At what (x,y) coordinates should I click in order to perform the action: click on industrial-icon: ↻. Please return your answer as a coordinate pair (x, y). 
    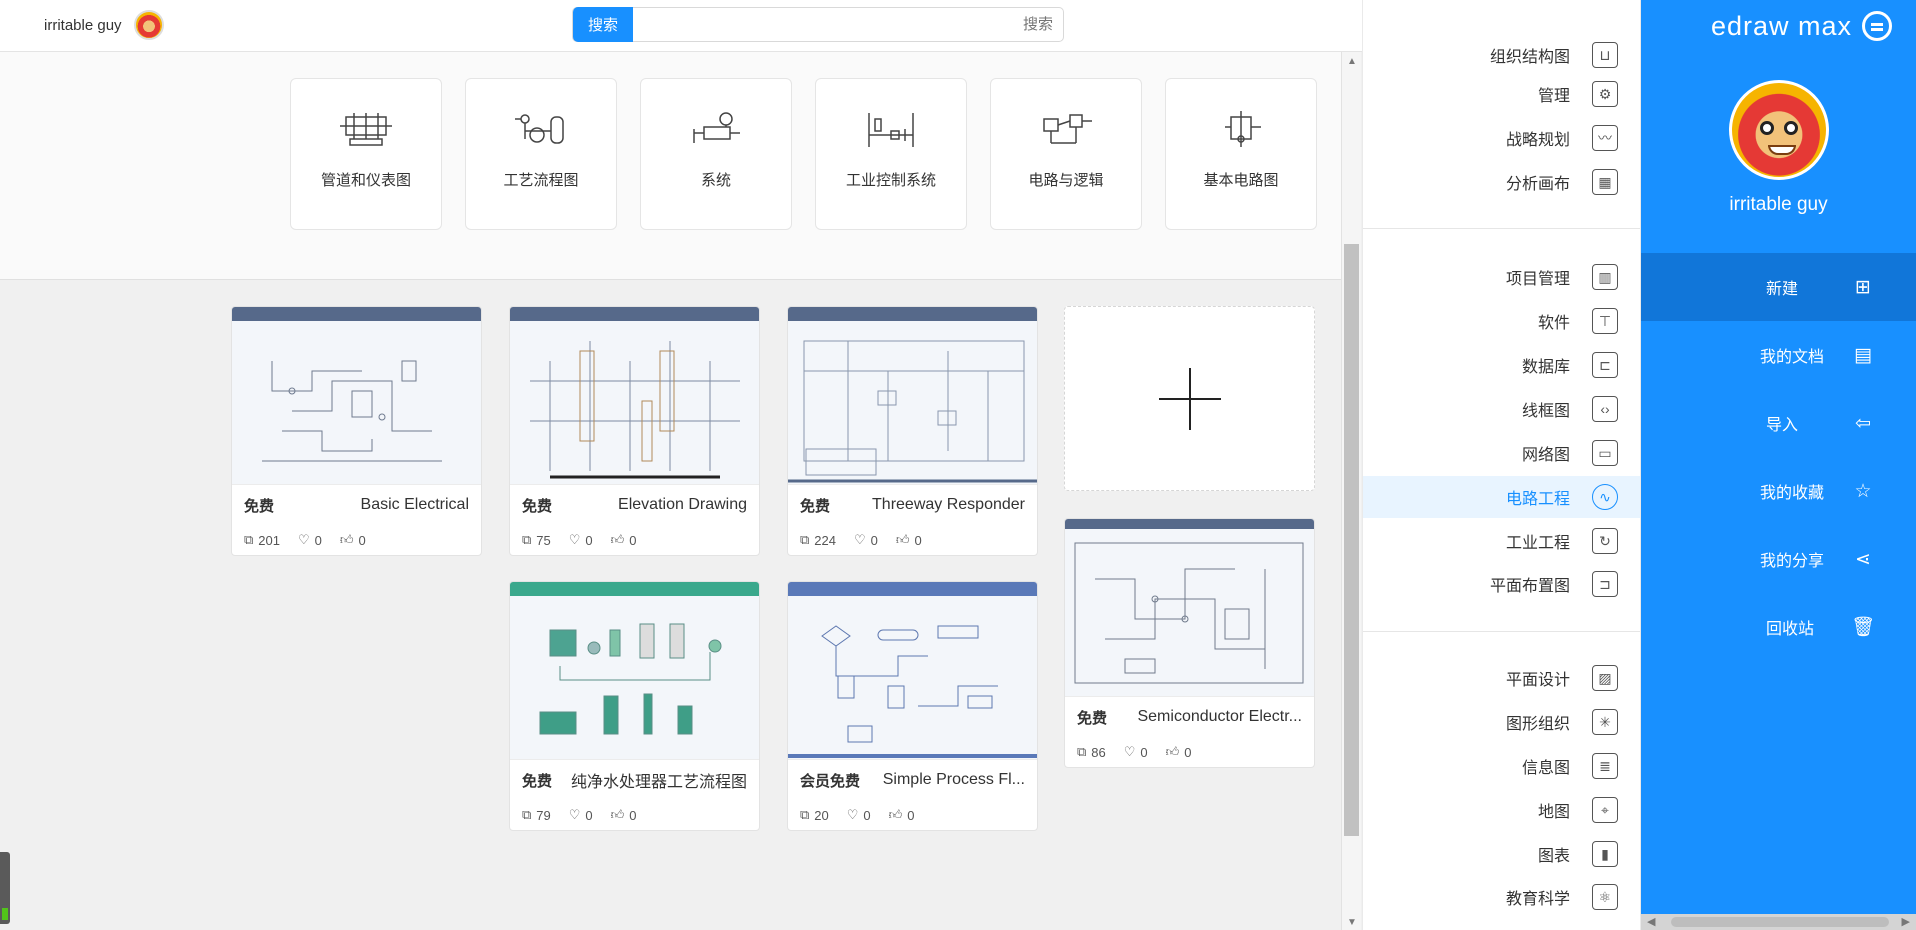
    Looking at the image, I should click on (1605, 541).